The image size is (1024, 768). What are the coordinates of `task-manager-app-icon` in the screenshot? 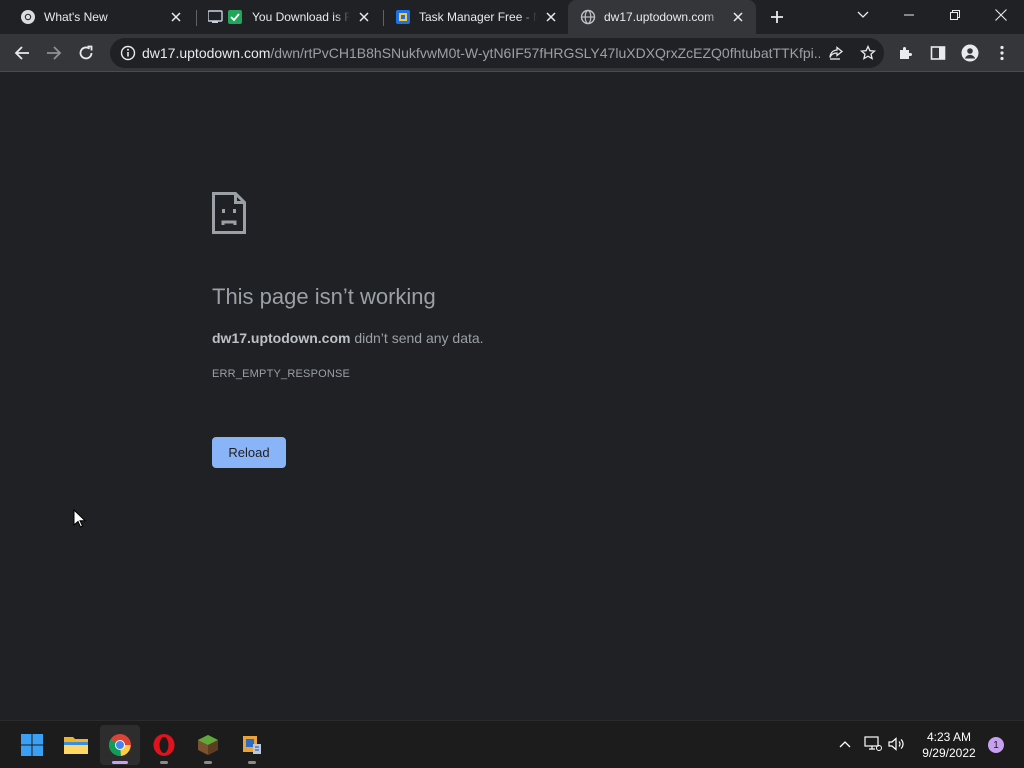 It's located at (252, 745).